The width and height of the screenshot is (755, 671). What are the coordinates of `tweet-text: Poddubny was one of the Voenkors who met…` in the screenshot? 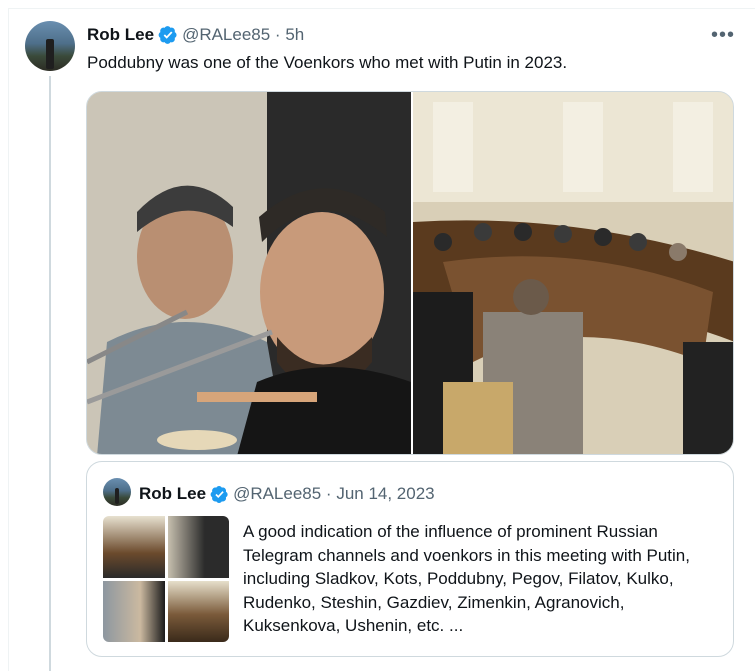 It's located at (327, 62).